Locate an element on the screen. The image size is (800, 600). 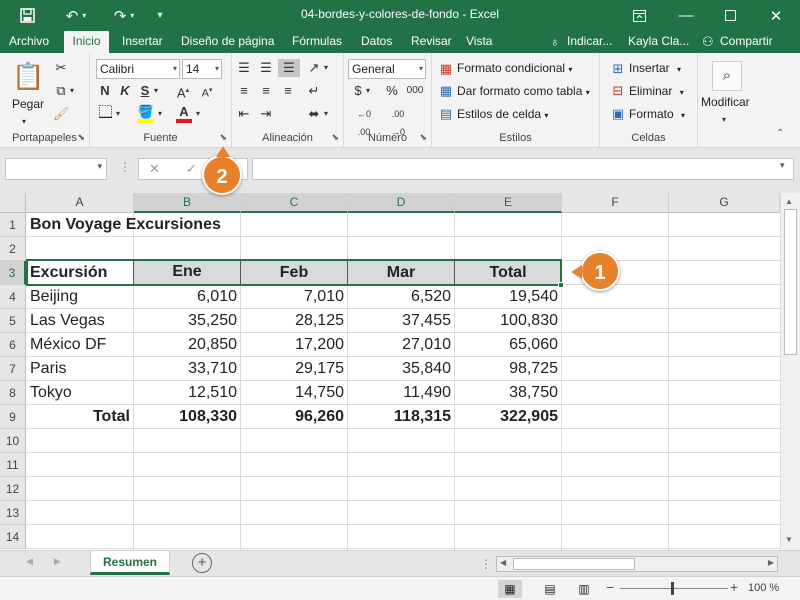
sheet-tab-resumen: Resumen is located at coordinates (130, 563).